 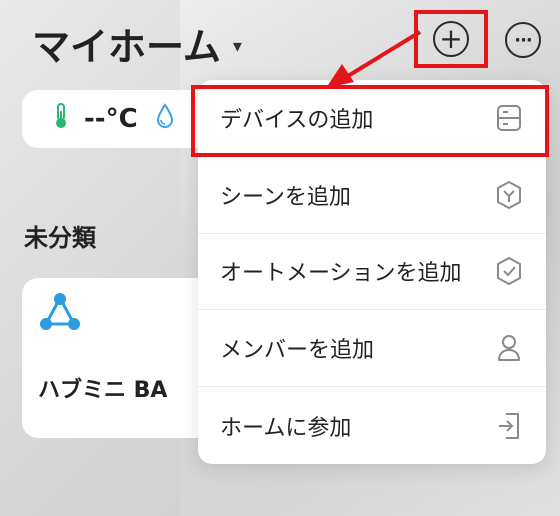 I want to click on scene-icon, so click(x=509, y=195).